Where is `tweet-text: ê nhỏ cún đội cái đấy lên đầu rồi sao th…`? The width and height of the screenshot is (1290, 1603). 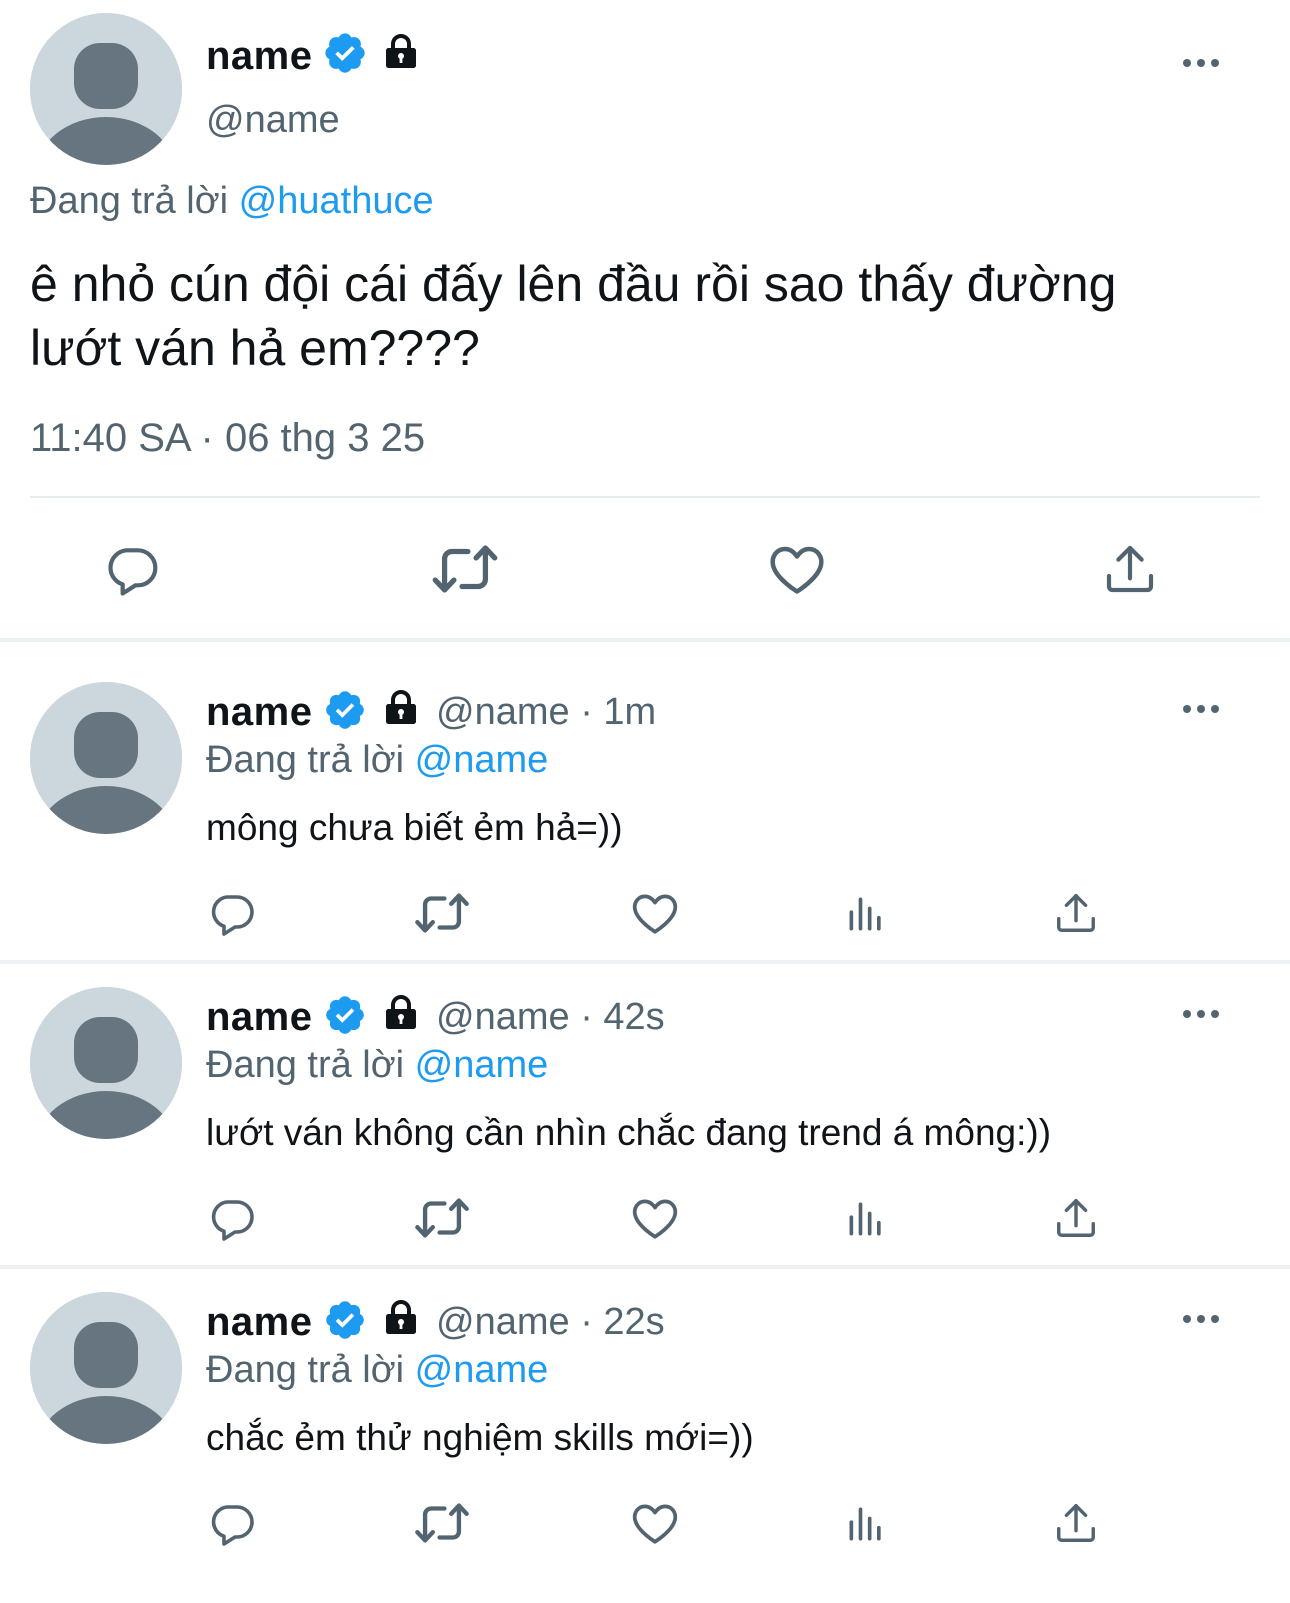
tweet-text: ê nhỏ cún đội cái đấy lên đầu rồi sao th… is located at coordinates (645, 316).